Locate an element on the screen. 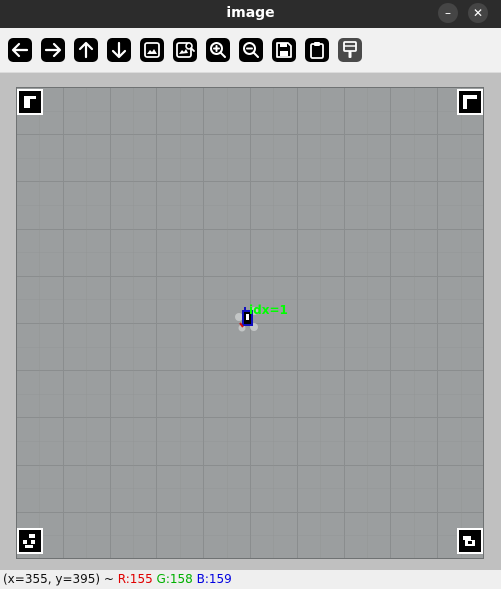 This screenshot has height=589, width=501. arrow-left-icon is located at coordinates (20, 50).